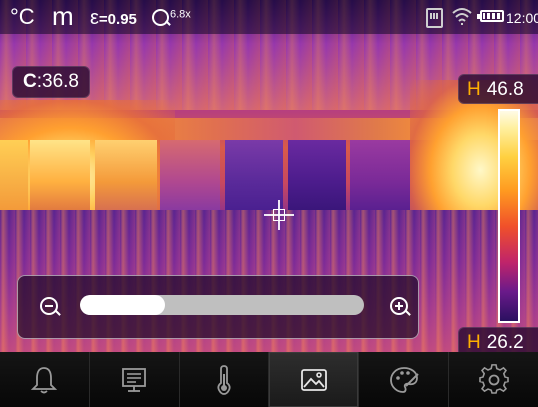 The height and width of the screenshot is (407, 538). I want to click on crosshair-icon, so click(279, 215).